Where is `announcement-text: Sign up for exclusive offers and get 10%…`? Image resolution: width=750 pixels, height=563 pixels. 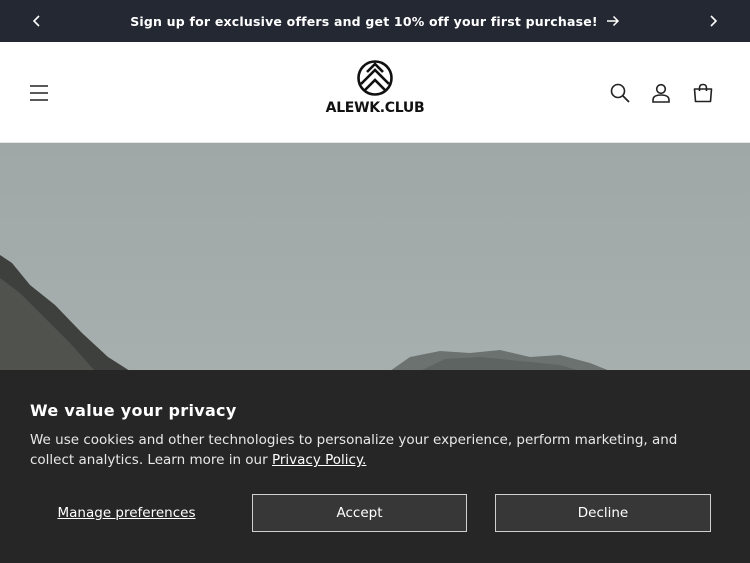 announcement-text: Sign up for exclusive offers and get 10%… is located at coordinates (364, 21).